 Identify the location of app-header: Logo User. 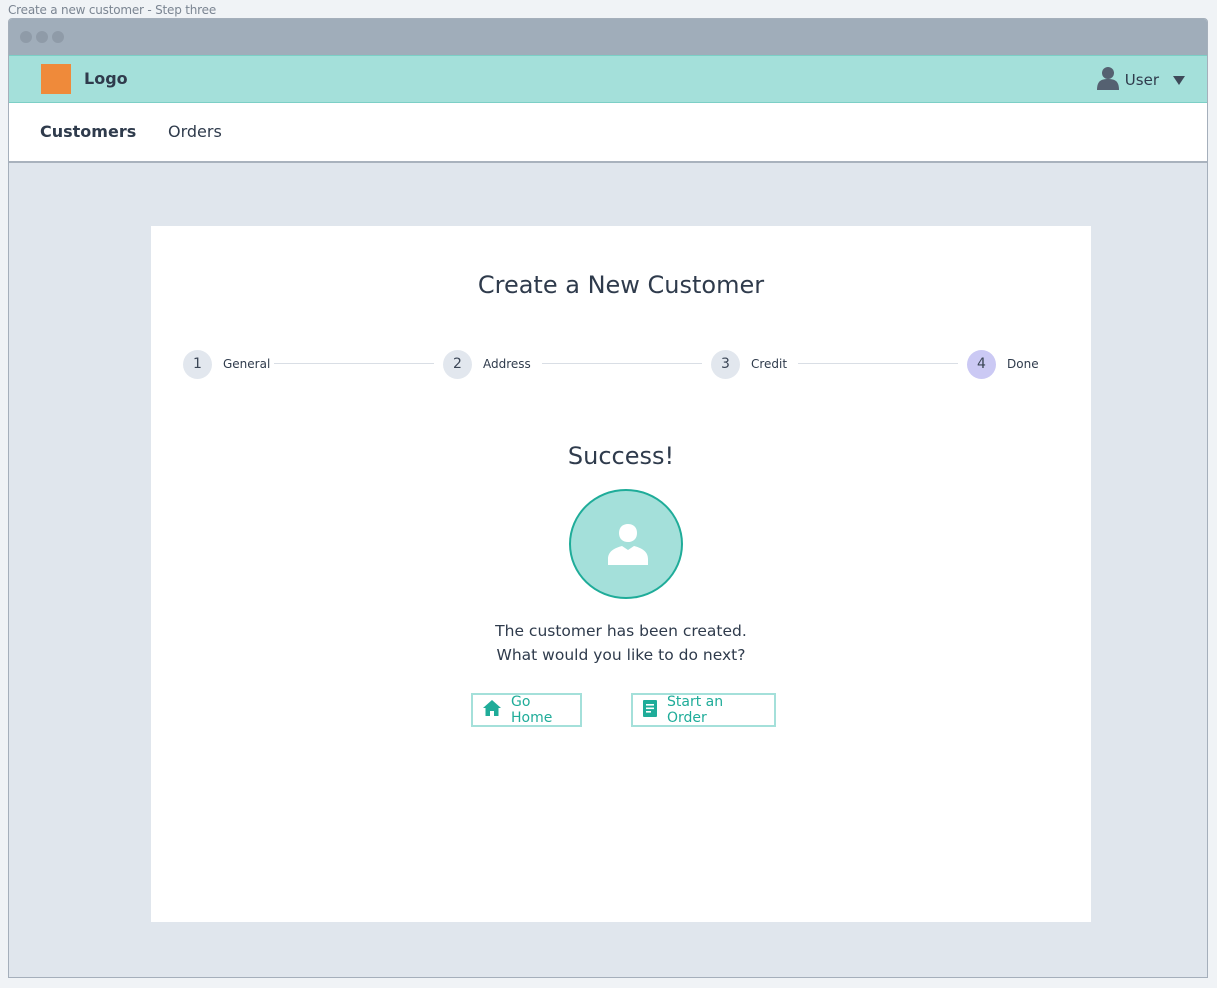
(608, 79).